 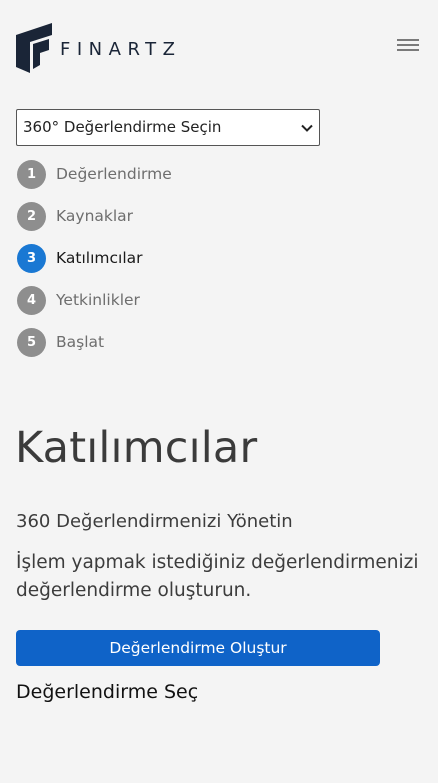 What do you see at coordinates (167, 223) in the screenshot?
I see `step-sources: 2 Kaynaklar` at bounding box center [167, 223].